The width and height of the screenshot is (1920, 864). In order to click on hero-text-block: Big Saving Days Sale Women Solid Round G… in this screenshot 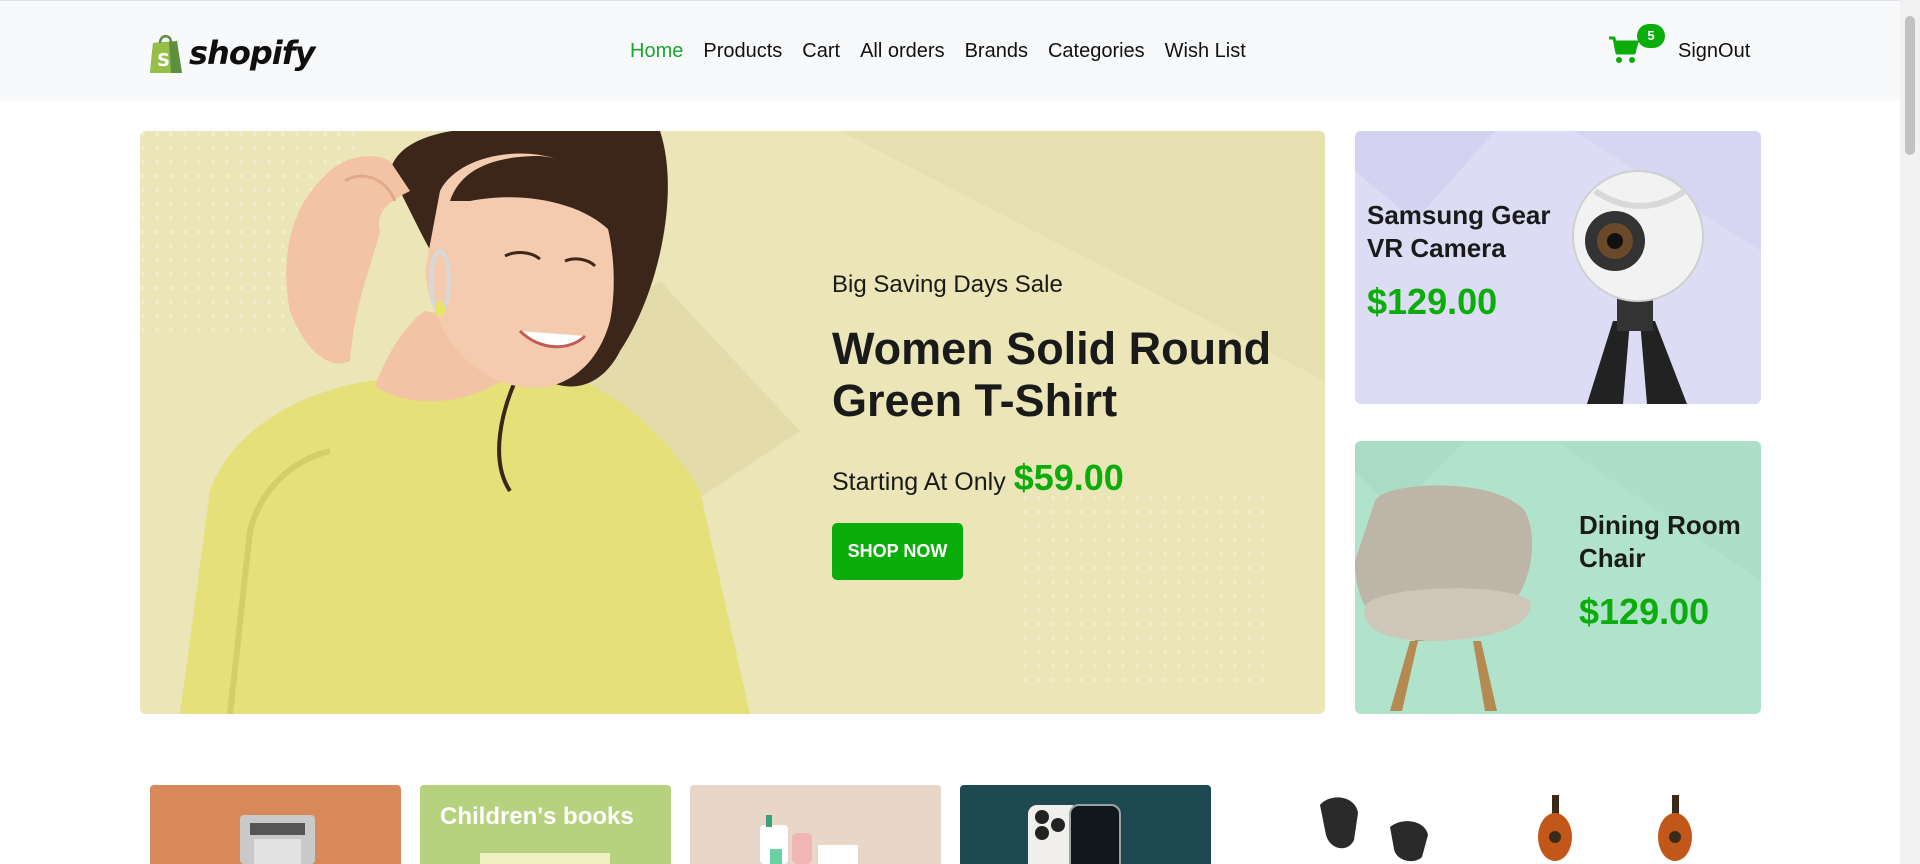, I will do `click(1062, 384)`.